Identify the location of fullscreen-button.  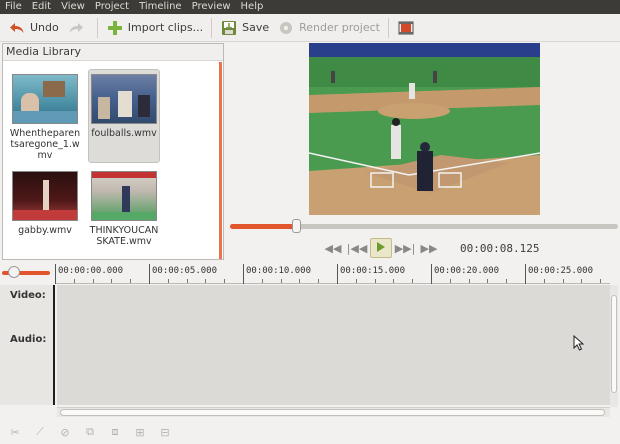
(408, 28).